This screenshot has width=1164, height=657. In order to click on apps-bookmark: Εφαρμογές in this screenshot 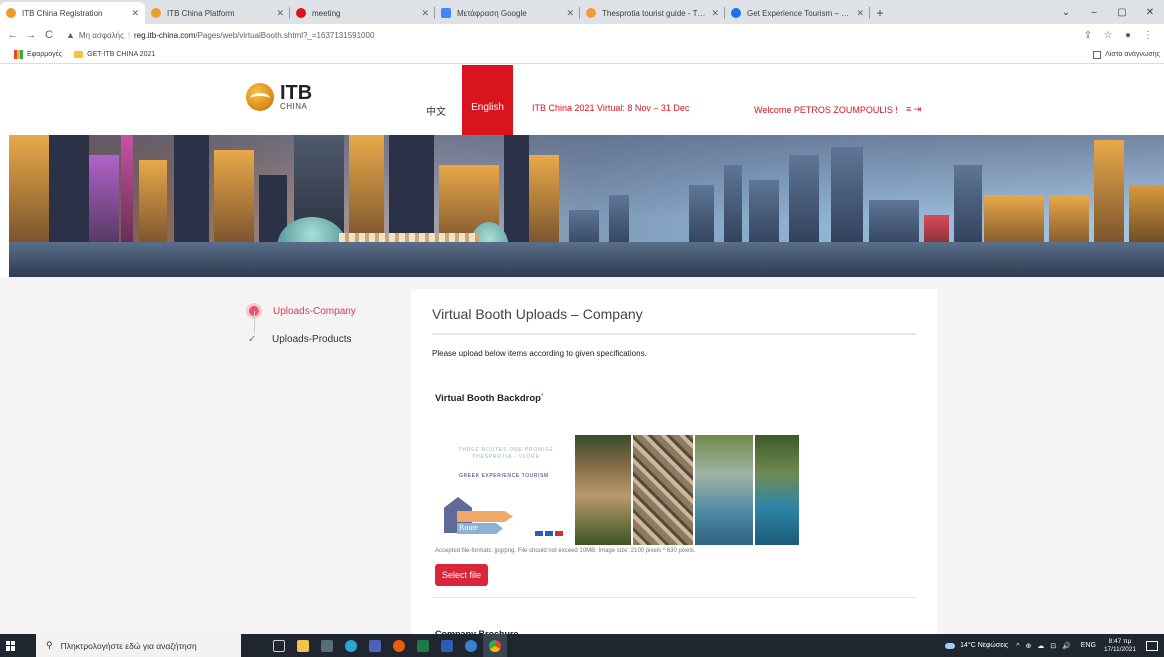, I will do `click(38, 54)`.